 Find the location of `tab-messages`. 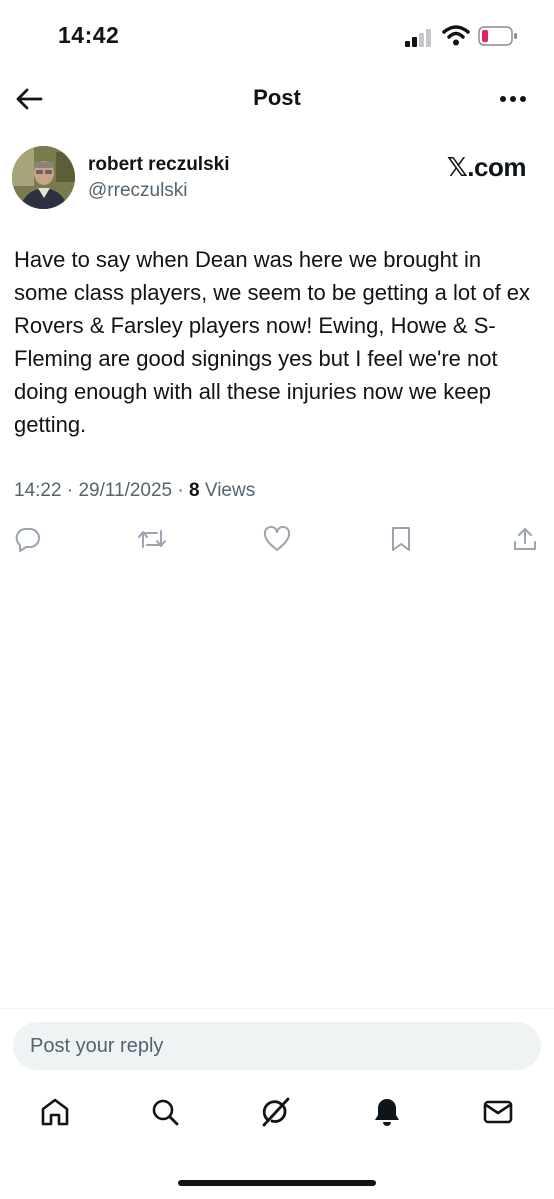

tab-messages is located at coordinates (498, 1112).